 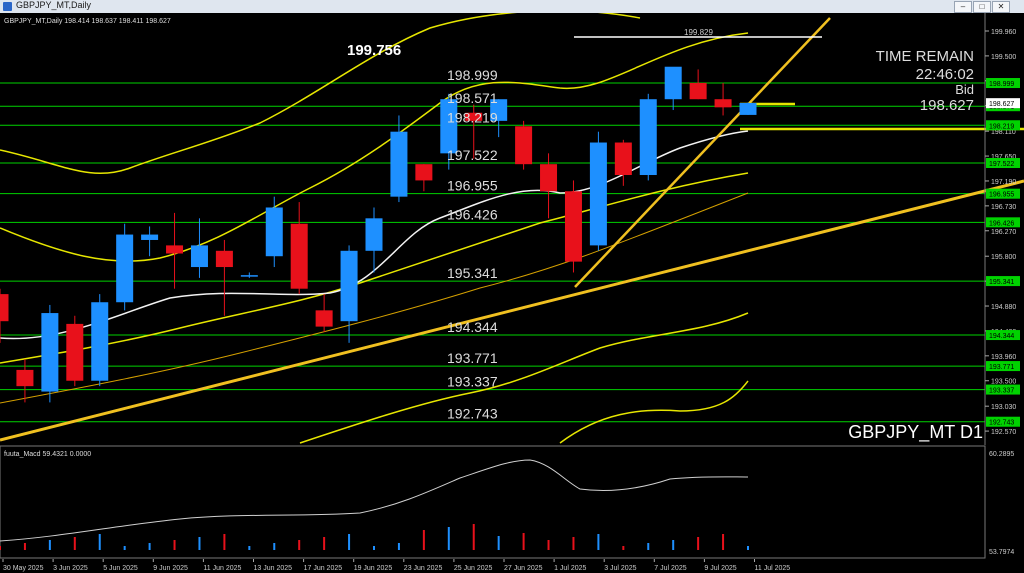 What do you see at coordinates (670, 568) in the screenshot?
I see `date-label-13: 7 Jul 2025` at bounding box center [670, 568].